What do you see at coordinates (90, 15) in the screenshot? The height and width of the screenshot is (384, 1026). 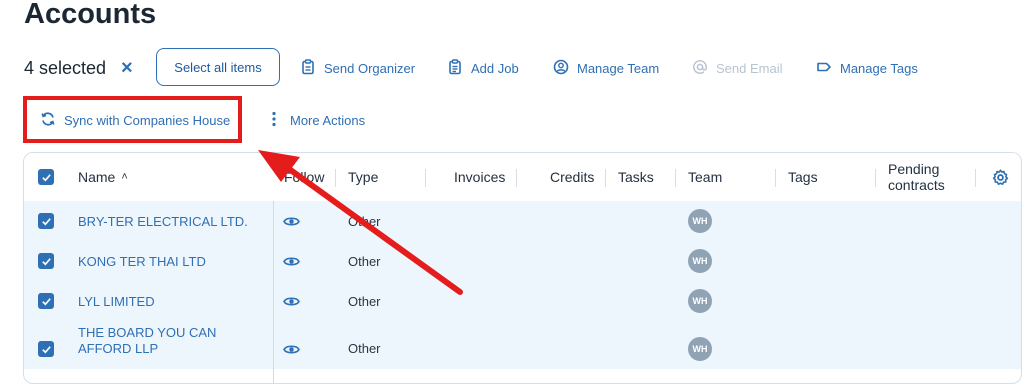 I see `page-title: Accounts` at bounding box center [90, 15].